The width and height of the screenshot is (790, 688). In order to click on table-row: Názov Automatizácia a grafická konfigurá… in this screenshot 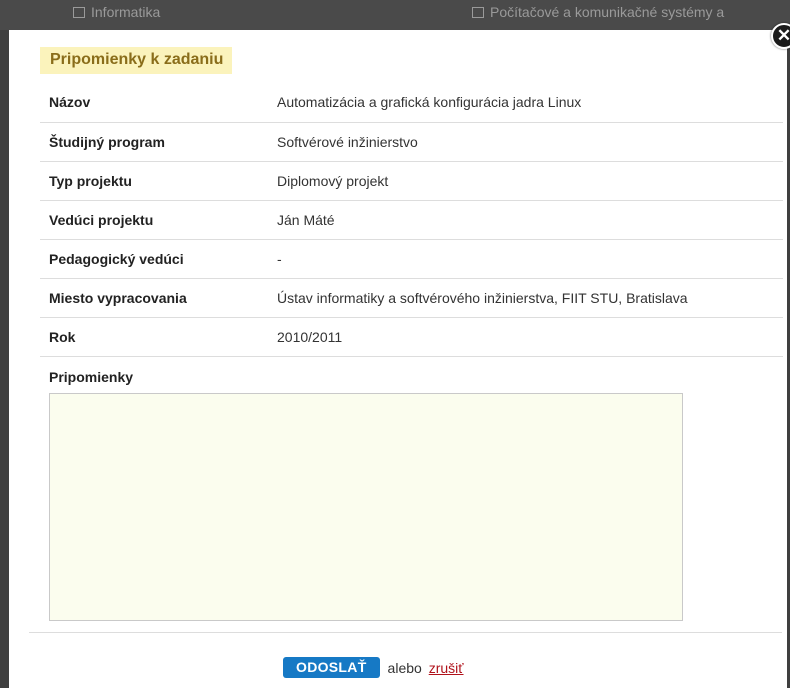, I will do `click(411, 103)`.